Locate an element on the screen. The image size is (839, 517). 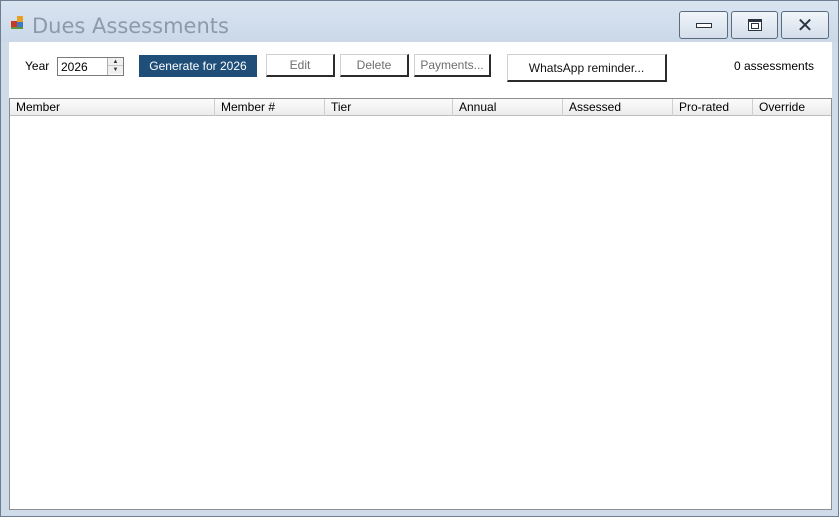
app-icon is located at coordinates (18, 23).